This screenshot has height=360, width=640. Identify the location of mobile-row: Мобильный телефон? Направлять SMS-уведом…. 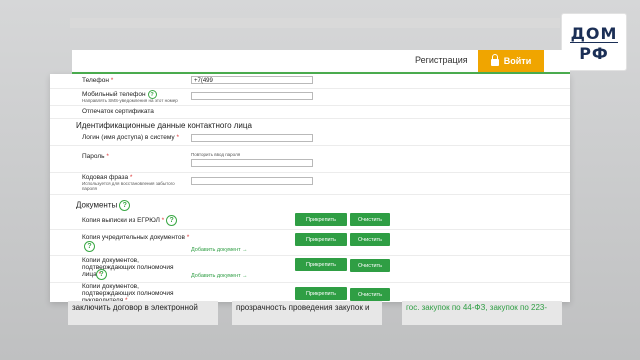
(310, 97).